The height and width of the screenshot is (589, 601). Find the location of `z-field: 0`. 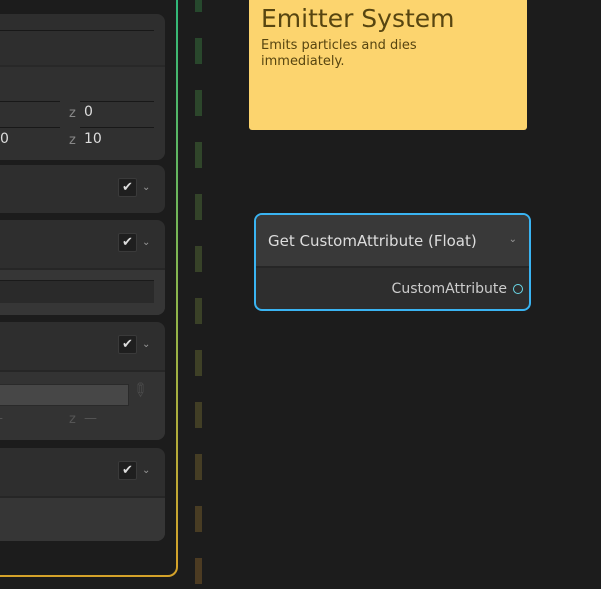

z-field: 0 is located at coordinates (88, 112).